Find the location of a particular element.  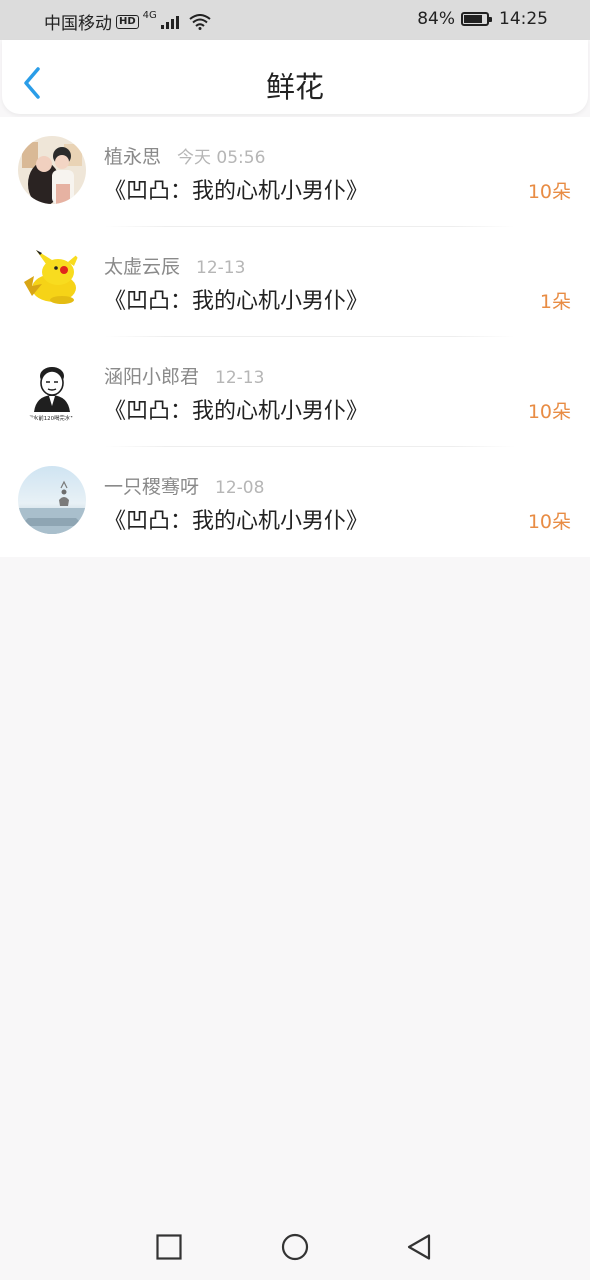

system-nav-bar is located at coordinates (295, 1248).